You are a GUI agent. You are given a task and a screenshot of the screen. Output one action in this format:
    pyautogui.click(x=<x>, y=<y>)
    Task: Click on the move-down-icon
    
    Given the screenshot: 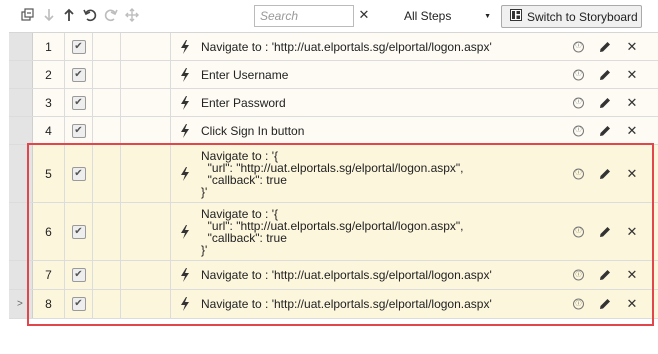 What is the action you would take?
    pyautogui.click(x=49, y=15)
    